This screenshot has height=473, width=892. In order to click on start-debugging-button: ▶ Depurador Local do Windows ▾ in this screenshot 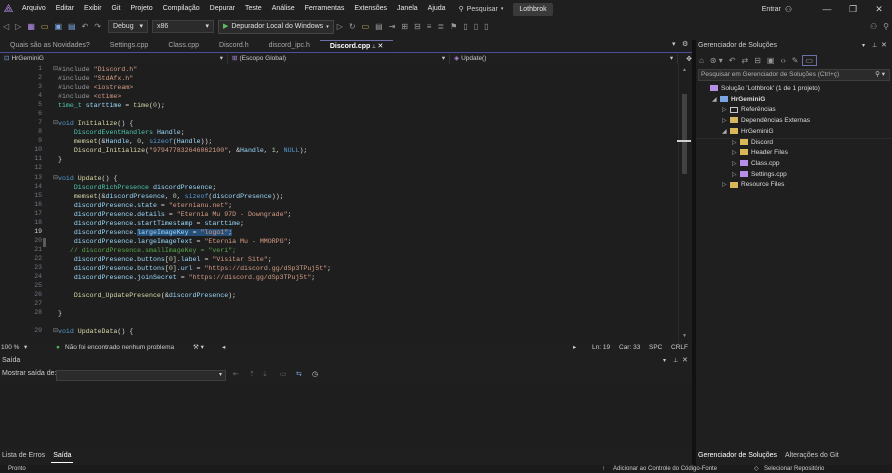, I will do `click(275, 26)`.